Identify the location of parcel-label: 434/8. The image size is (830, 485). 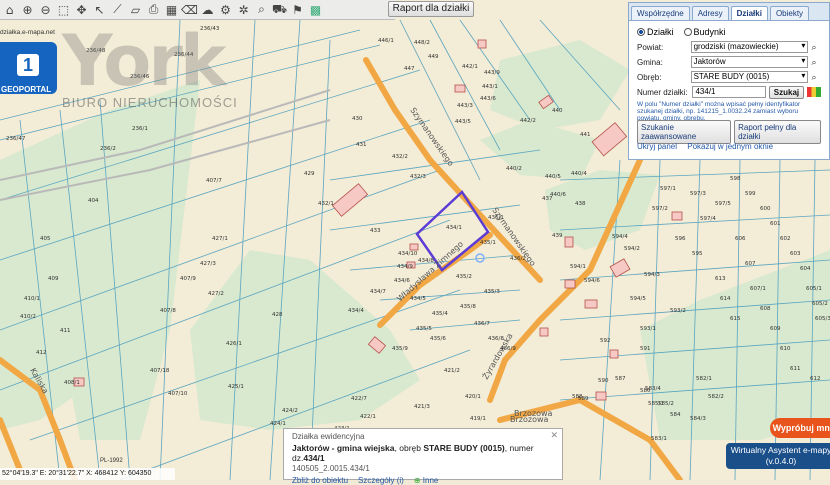
(426, 261).